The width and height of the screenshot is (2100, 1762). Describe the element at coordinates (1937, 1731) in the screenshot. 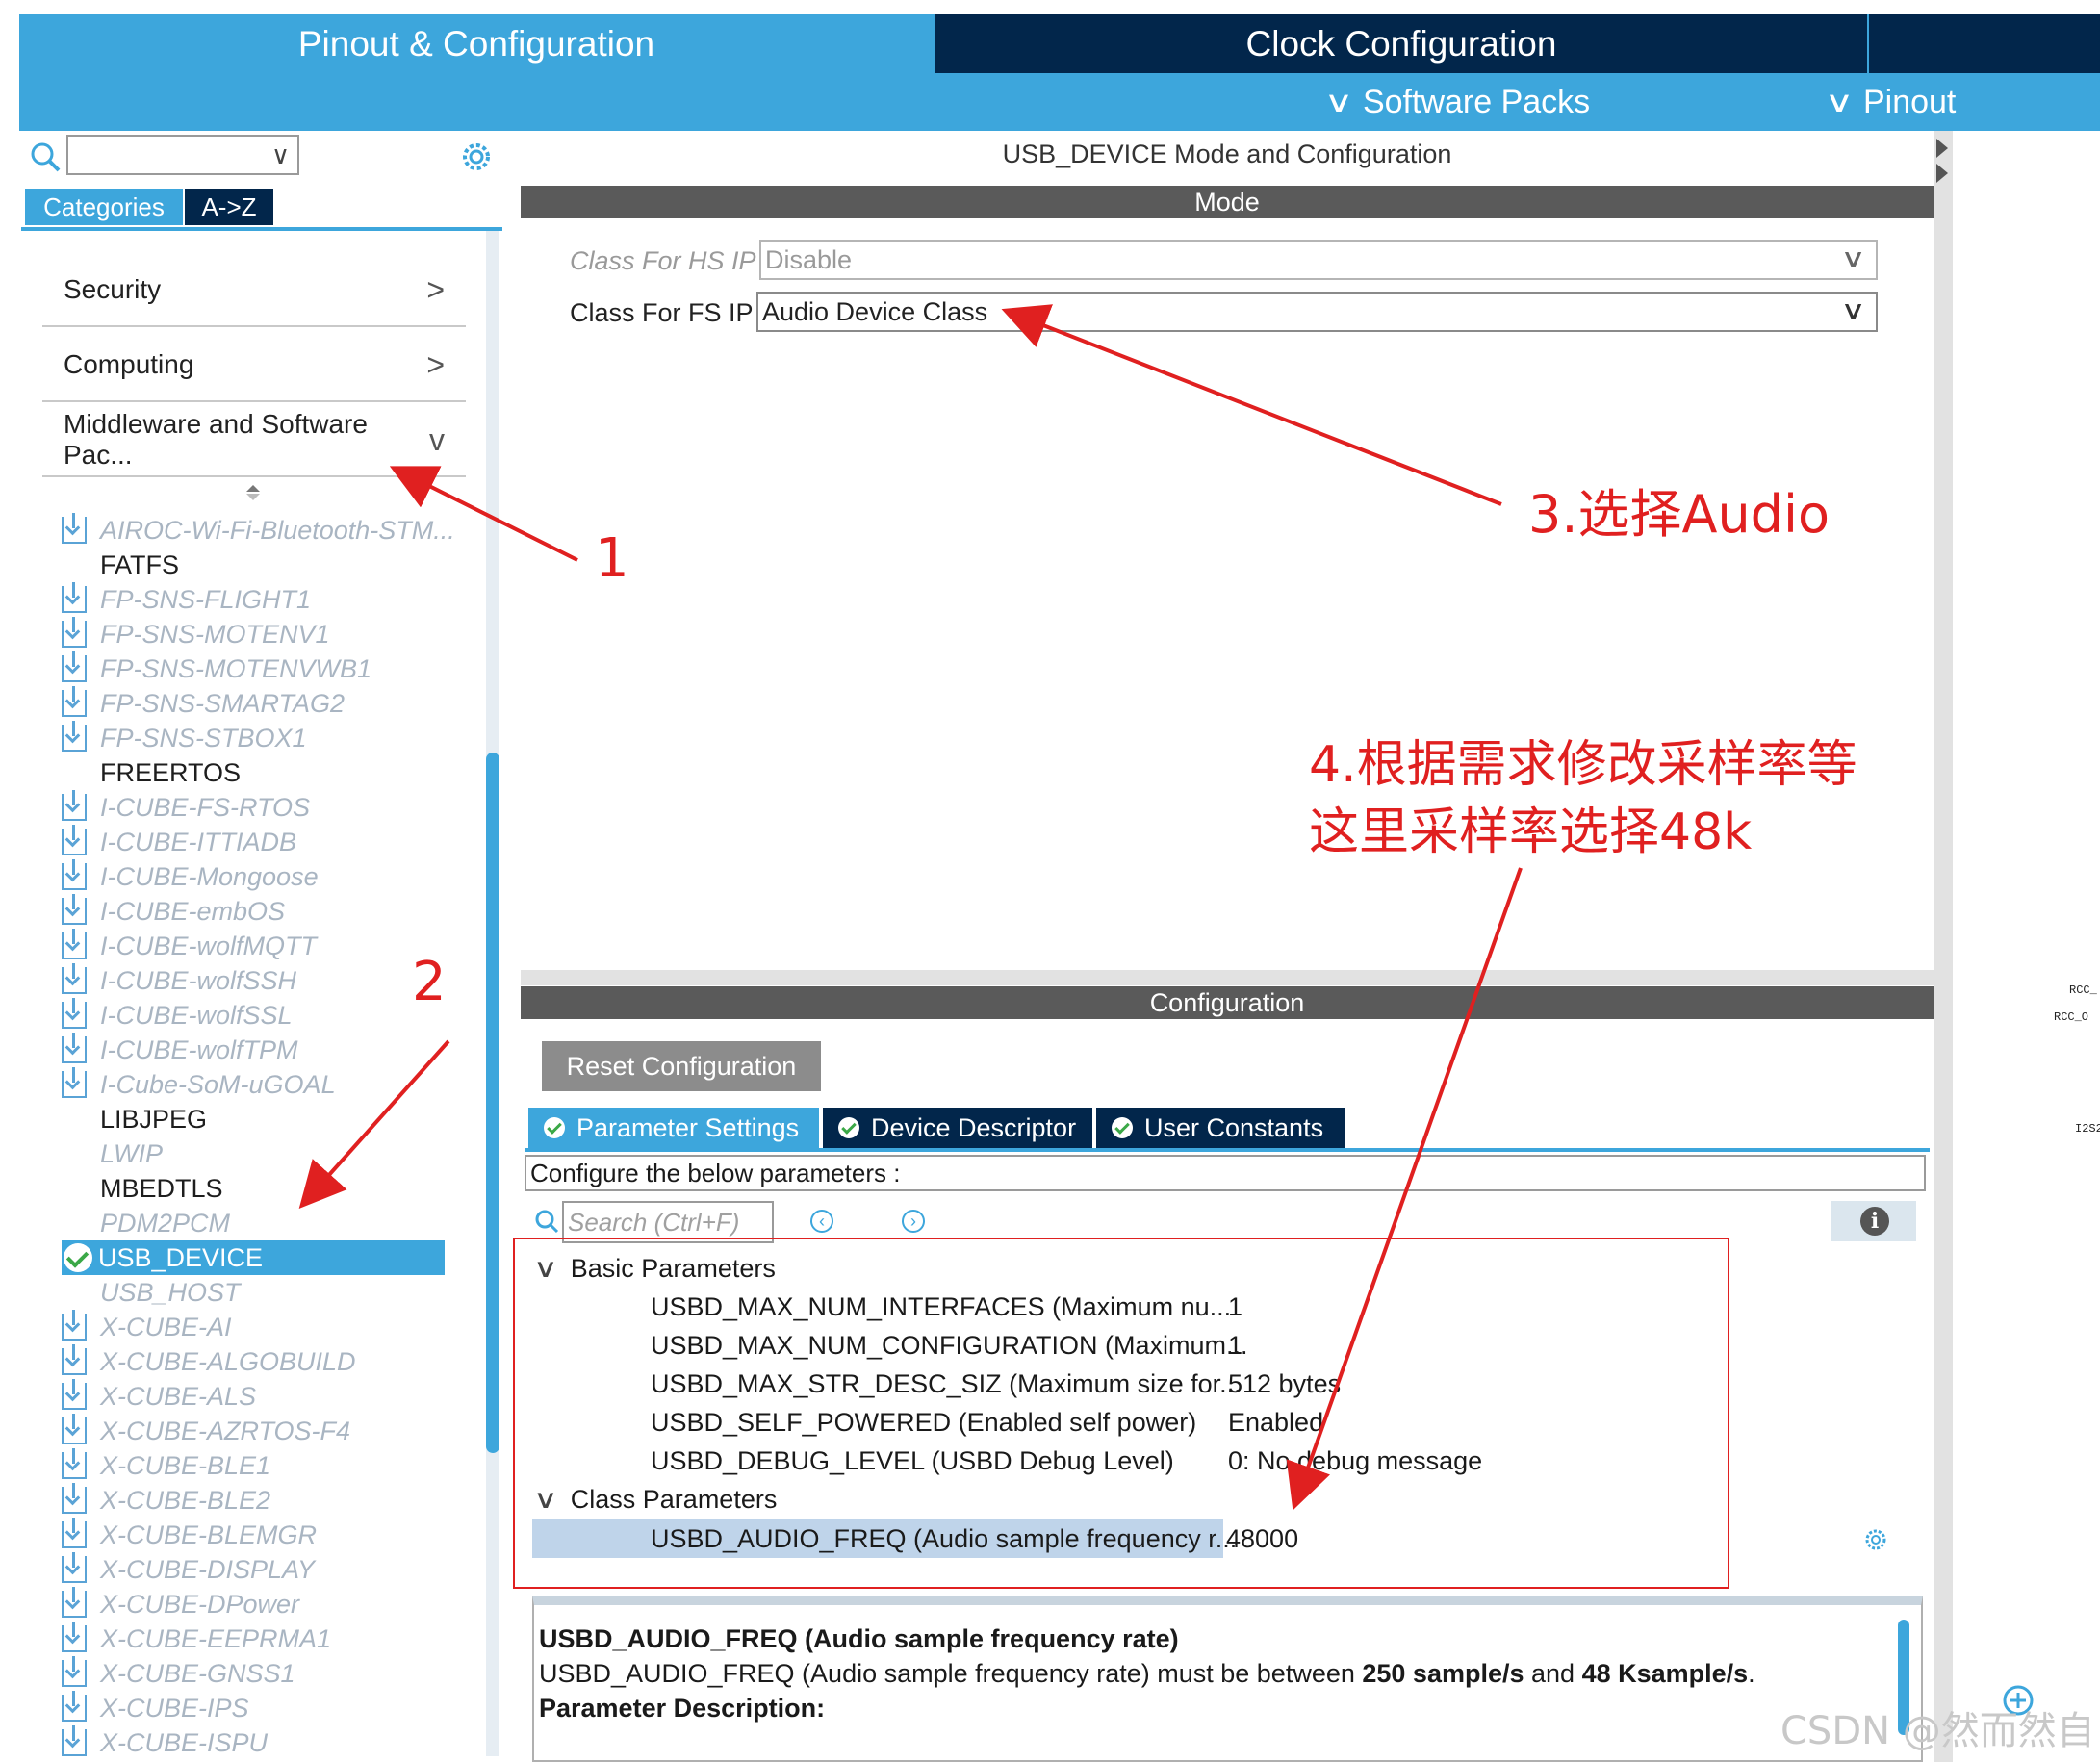

I see `watermark: CSDN @然而然自` at that location.